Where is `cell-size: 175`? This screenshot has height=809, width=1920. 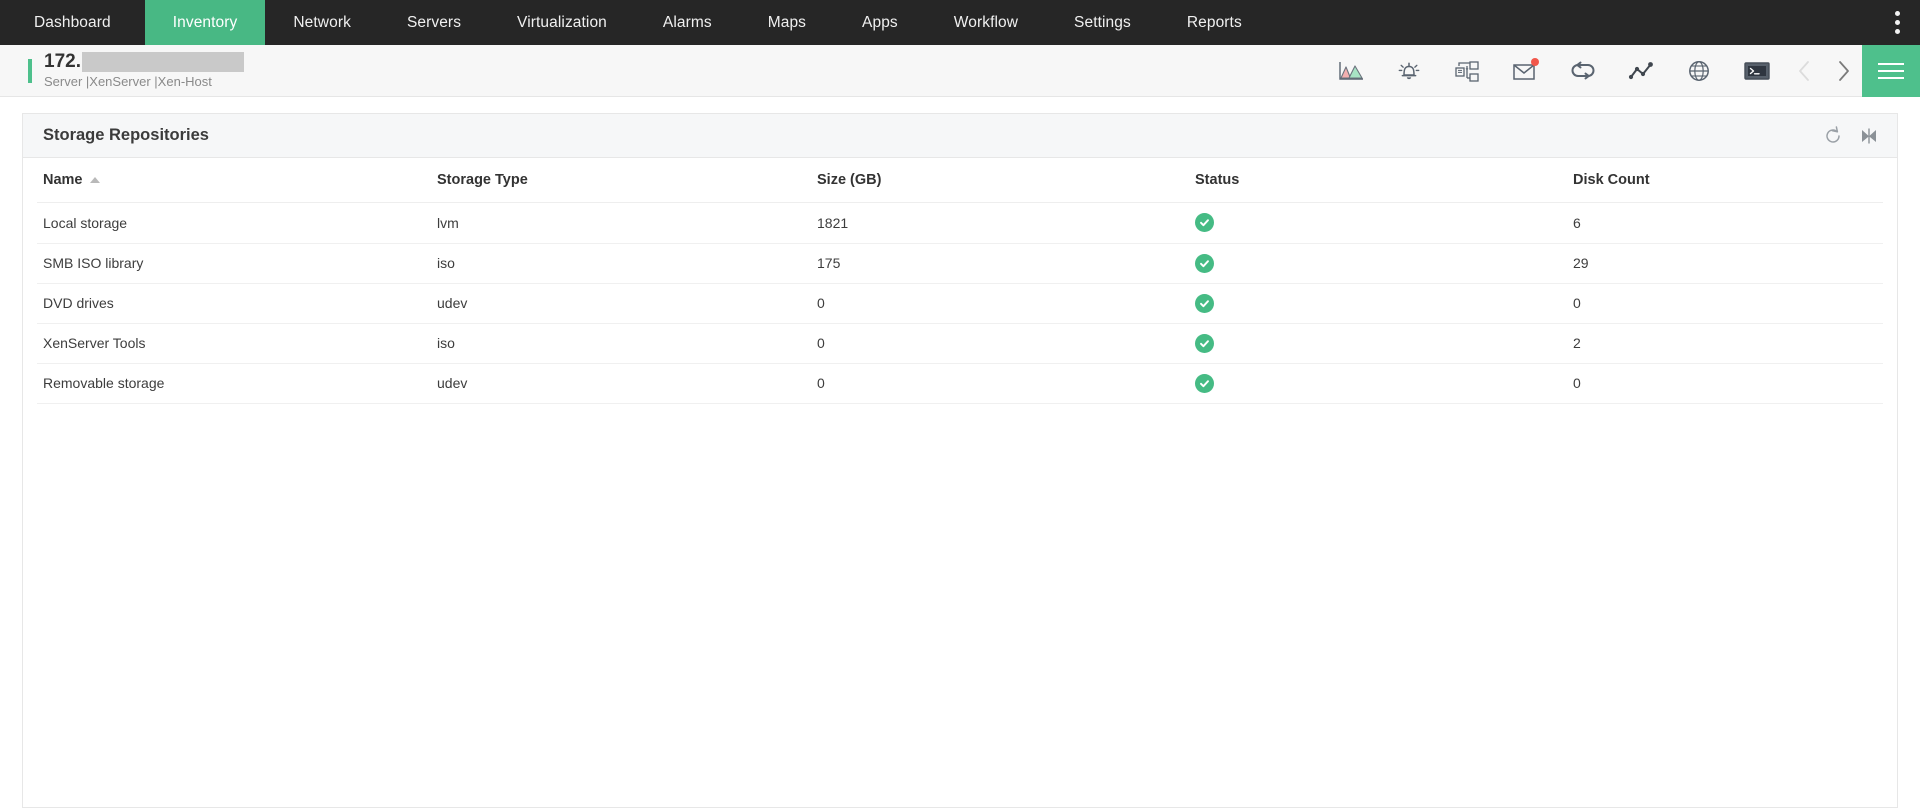
cell-size: 175 is located at coordinates (1006, 263).